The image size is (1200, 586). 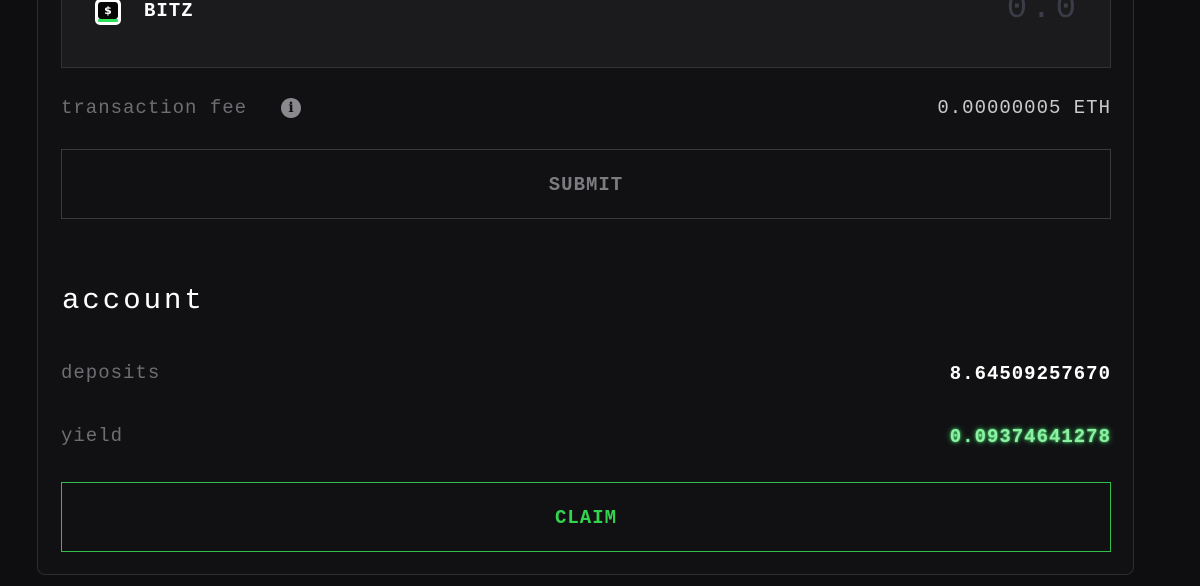 I want to click on token-icon-glyph: $, so click(x=108, y=10).